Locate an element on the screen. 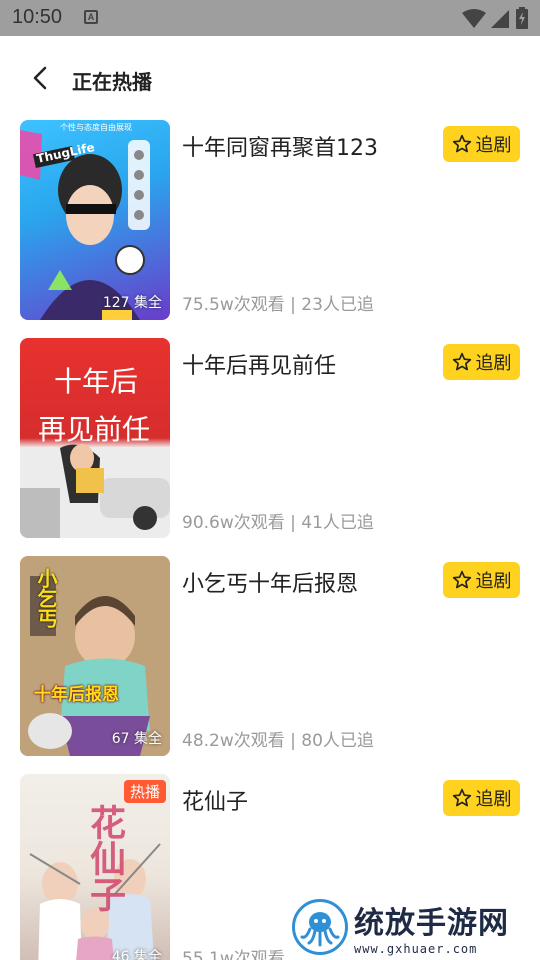 Image resolution: width=540 pixels, height=960 pixels. wifi-icon is located at coordinates (474, 21).